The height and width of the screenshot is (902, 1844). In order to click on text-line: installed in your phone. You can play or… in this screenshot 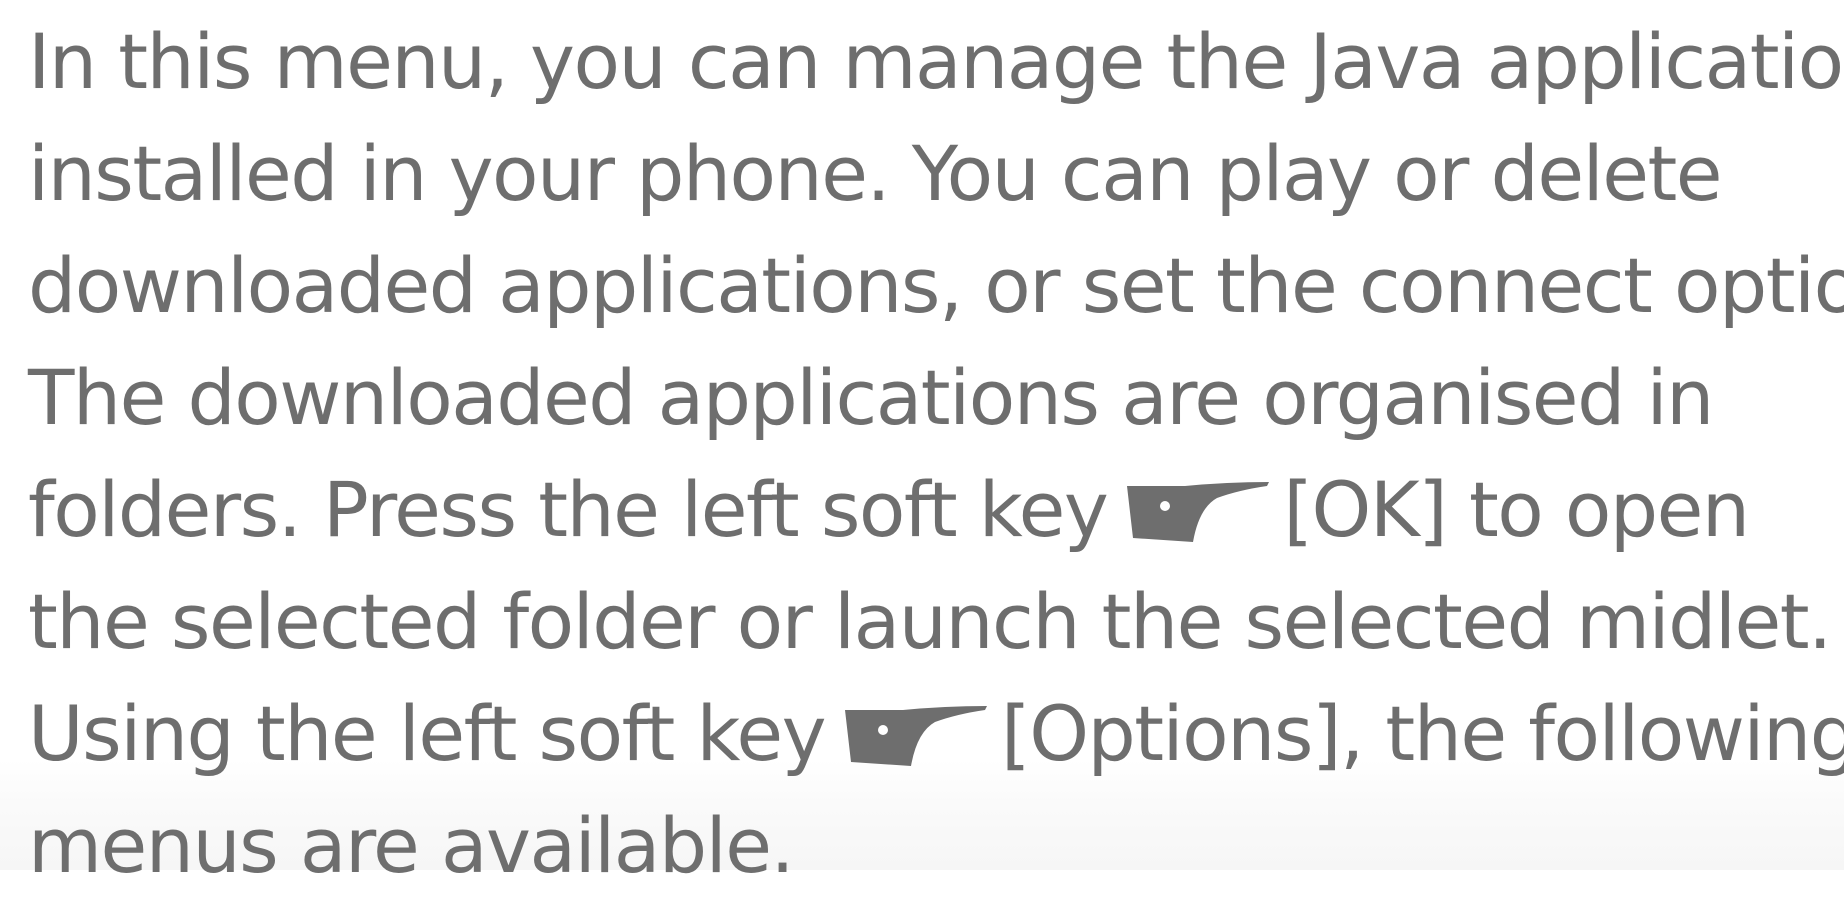, I will do `click(875, 173)`.